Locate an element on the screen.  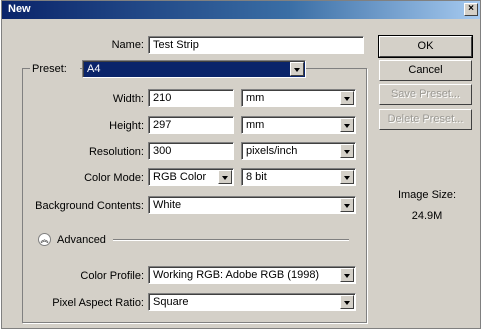
pixel-aspect-ratio-value: Square is located at coordinates (171, 302).